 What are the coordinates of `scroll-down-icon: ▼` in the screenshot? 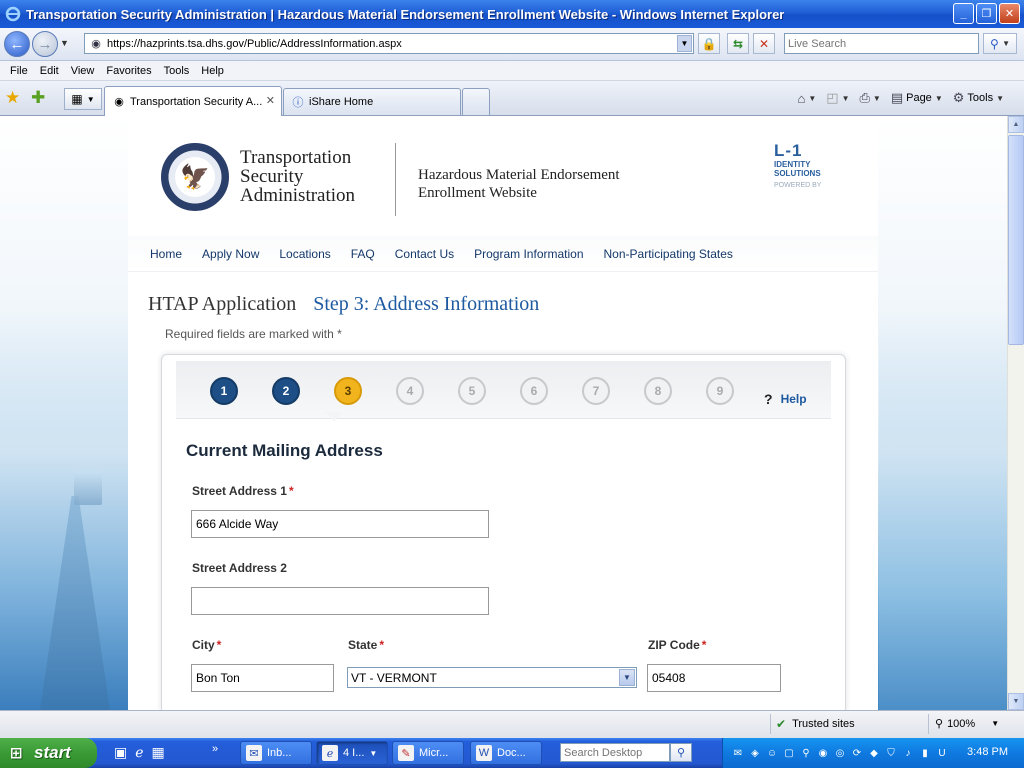 It's located at (1016, 701).